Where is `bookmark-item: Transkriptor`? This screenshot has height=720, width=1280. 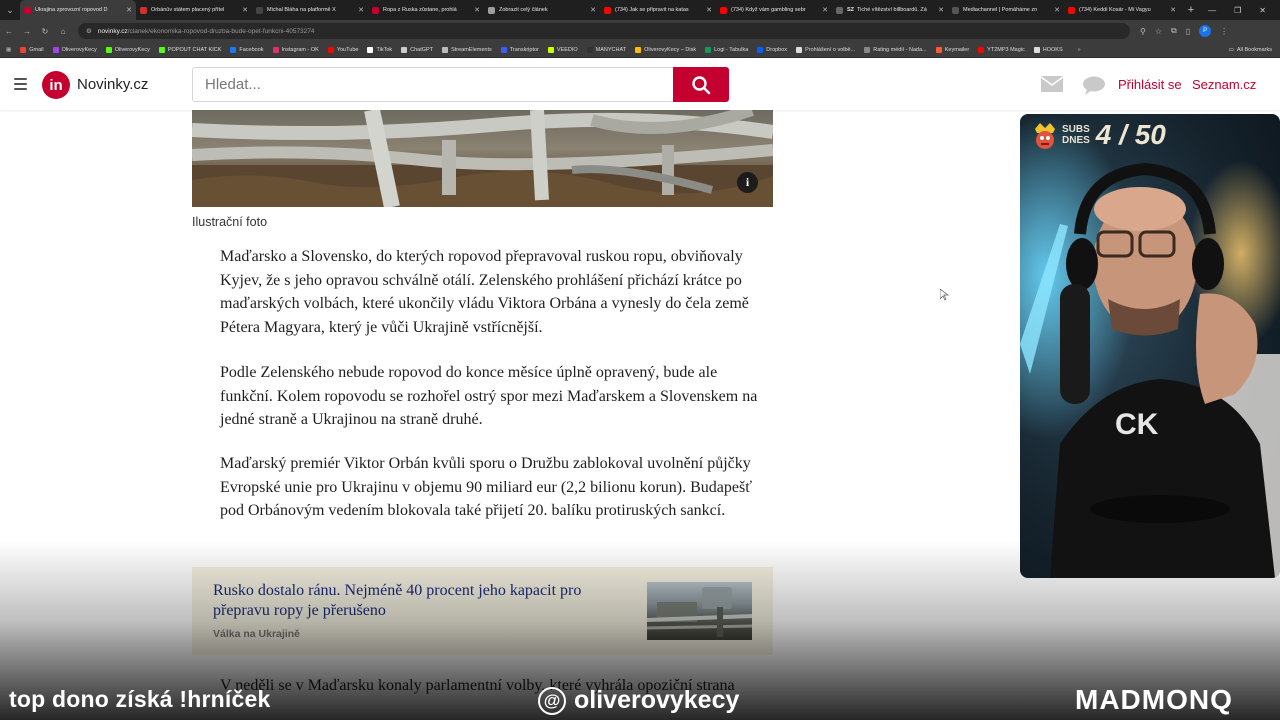 bookmark-item: Transkriptor is located at coordinates (519, 49).